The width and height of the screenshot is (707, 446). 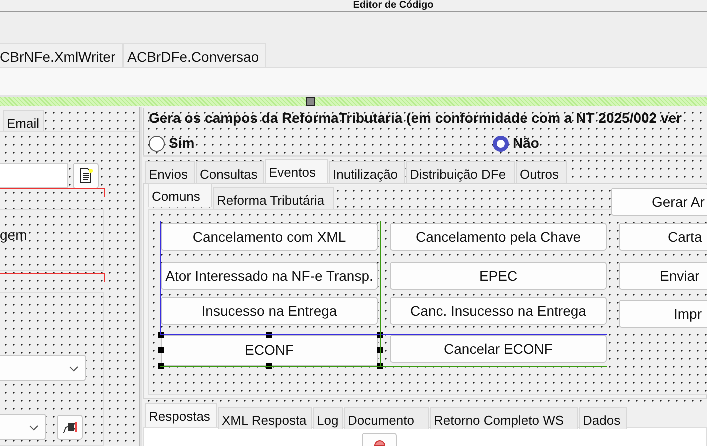 What do you see at coordinates (194, 55) in the screenshot?
I see `editor-tab: ACBrDFe.Conversao` at bounding box center [194, 55].